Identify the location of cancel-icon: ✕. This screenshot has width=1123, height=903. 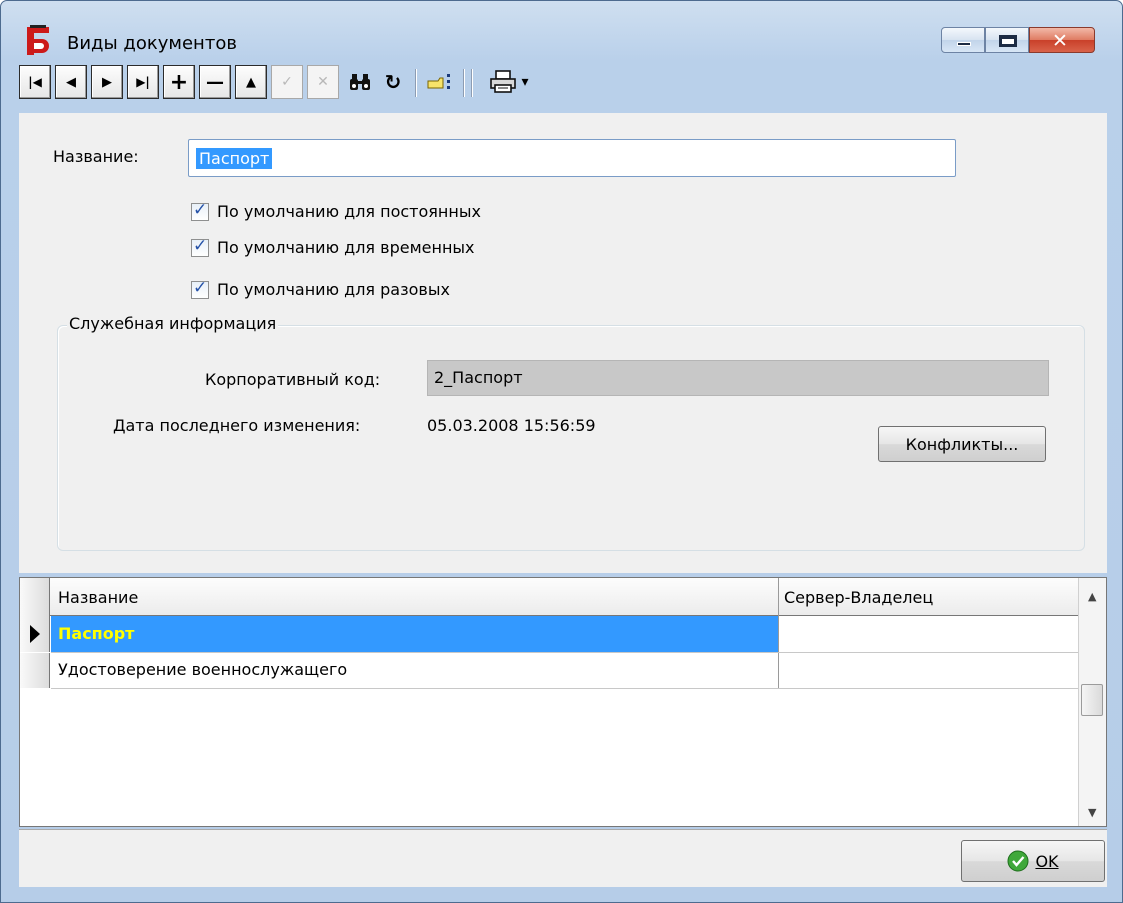
(323, 82).